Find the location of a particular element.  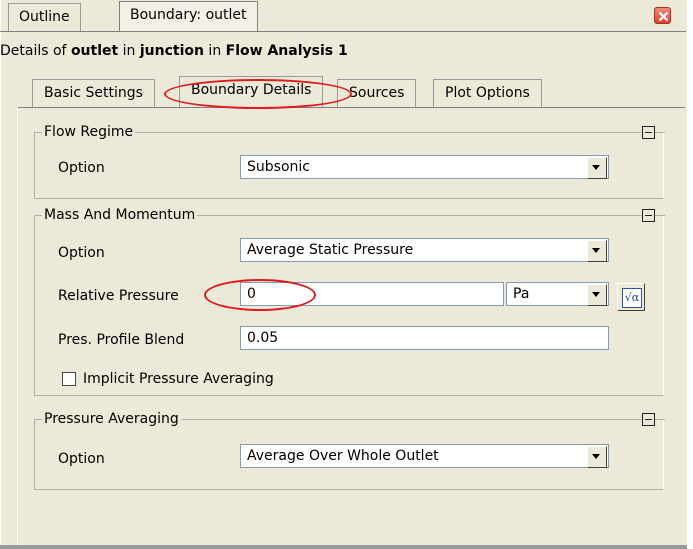

mass-option-select: Average Static Pressure is located at coordinates (424, 250).